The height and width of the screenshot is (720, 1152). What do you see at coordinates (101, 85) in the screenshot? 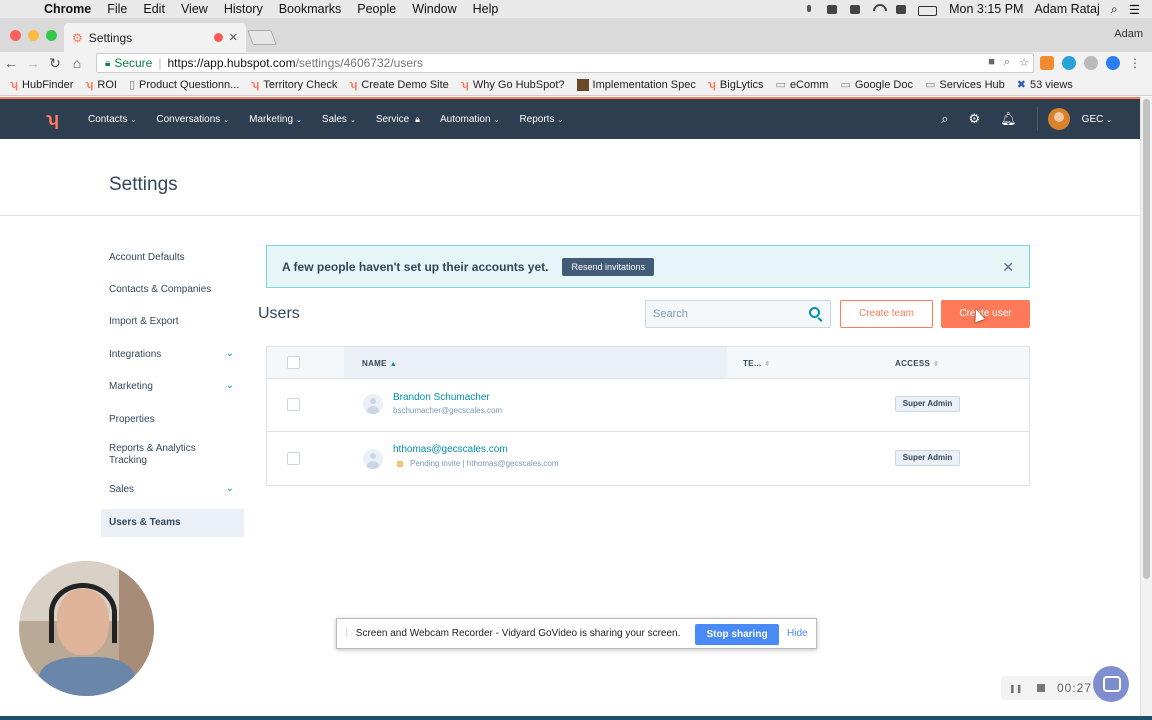
I see `bookmark-roi: ʮ ROI` at bounding box center [101, 85].